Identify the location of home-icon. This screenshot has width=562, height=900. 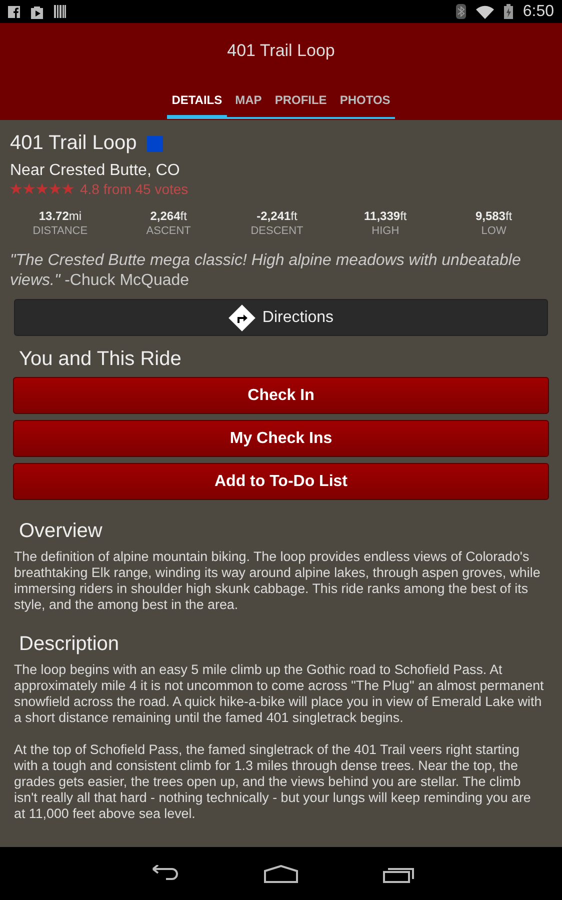
(281, 873).